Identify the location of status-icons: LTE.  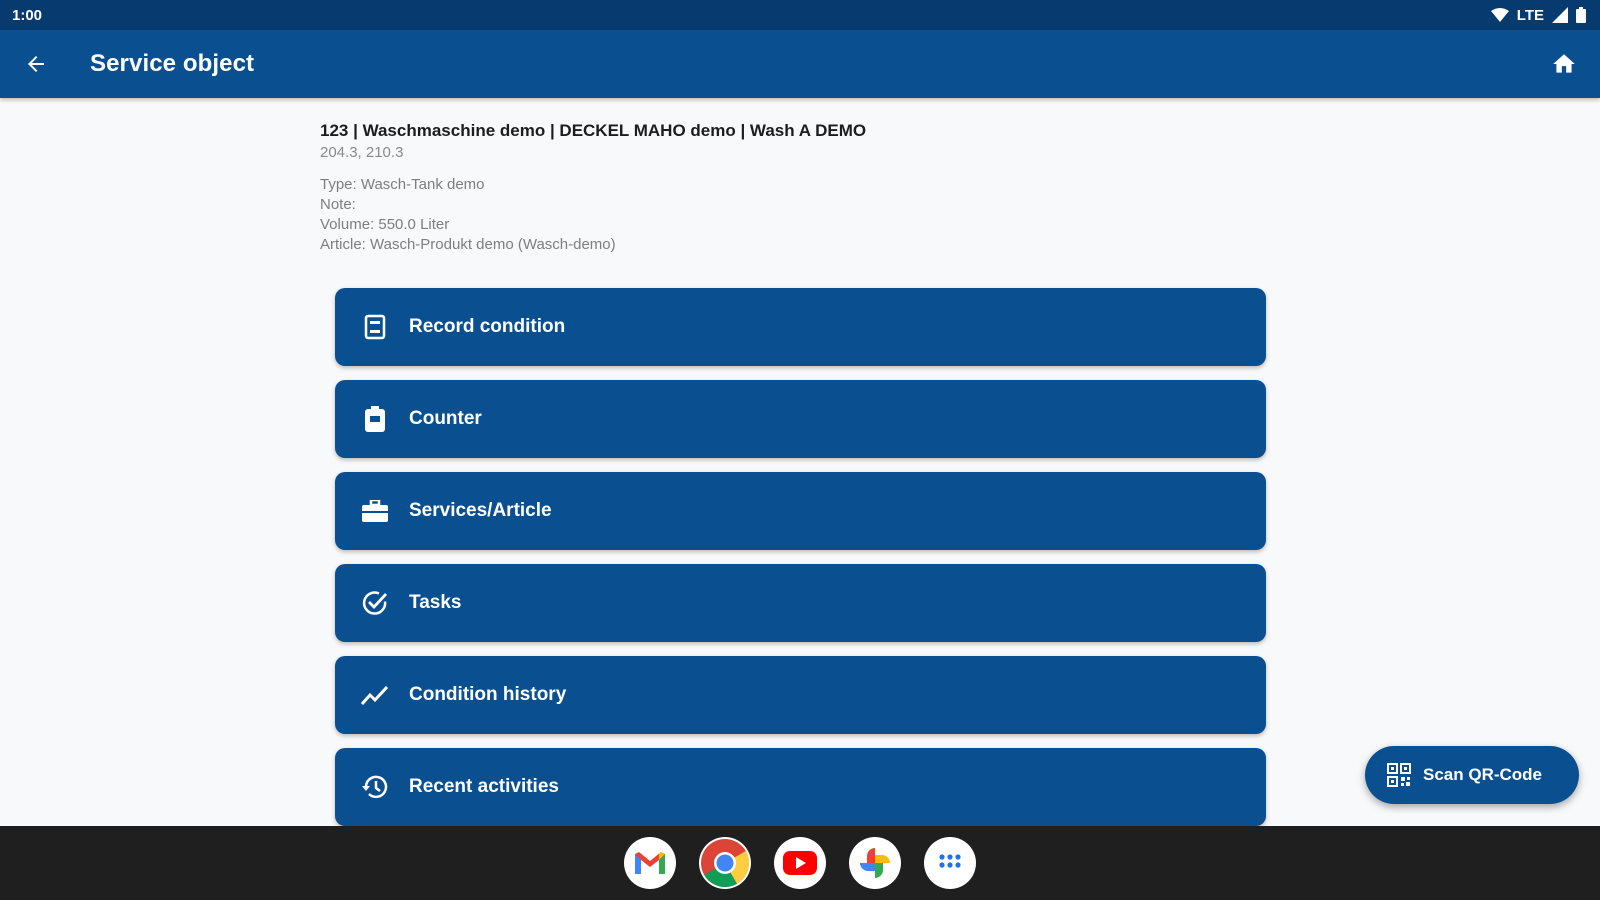
(1538, 15).